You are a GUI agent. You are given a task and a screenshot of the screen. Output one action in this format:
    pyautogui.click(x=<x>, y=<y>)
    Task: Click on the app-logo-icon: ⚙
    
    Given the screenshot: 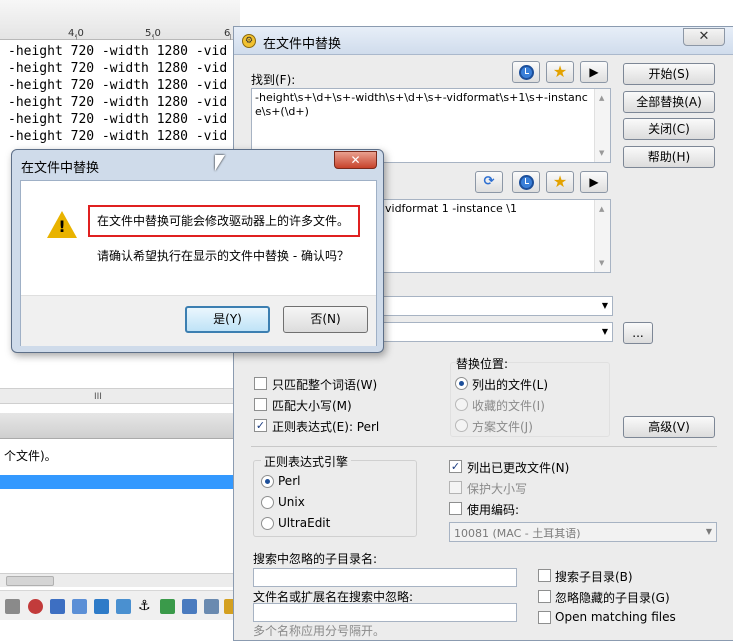 What is the action you would take?
    pyautogui.click(x=249, y=41)
    